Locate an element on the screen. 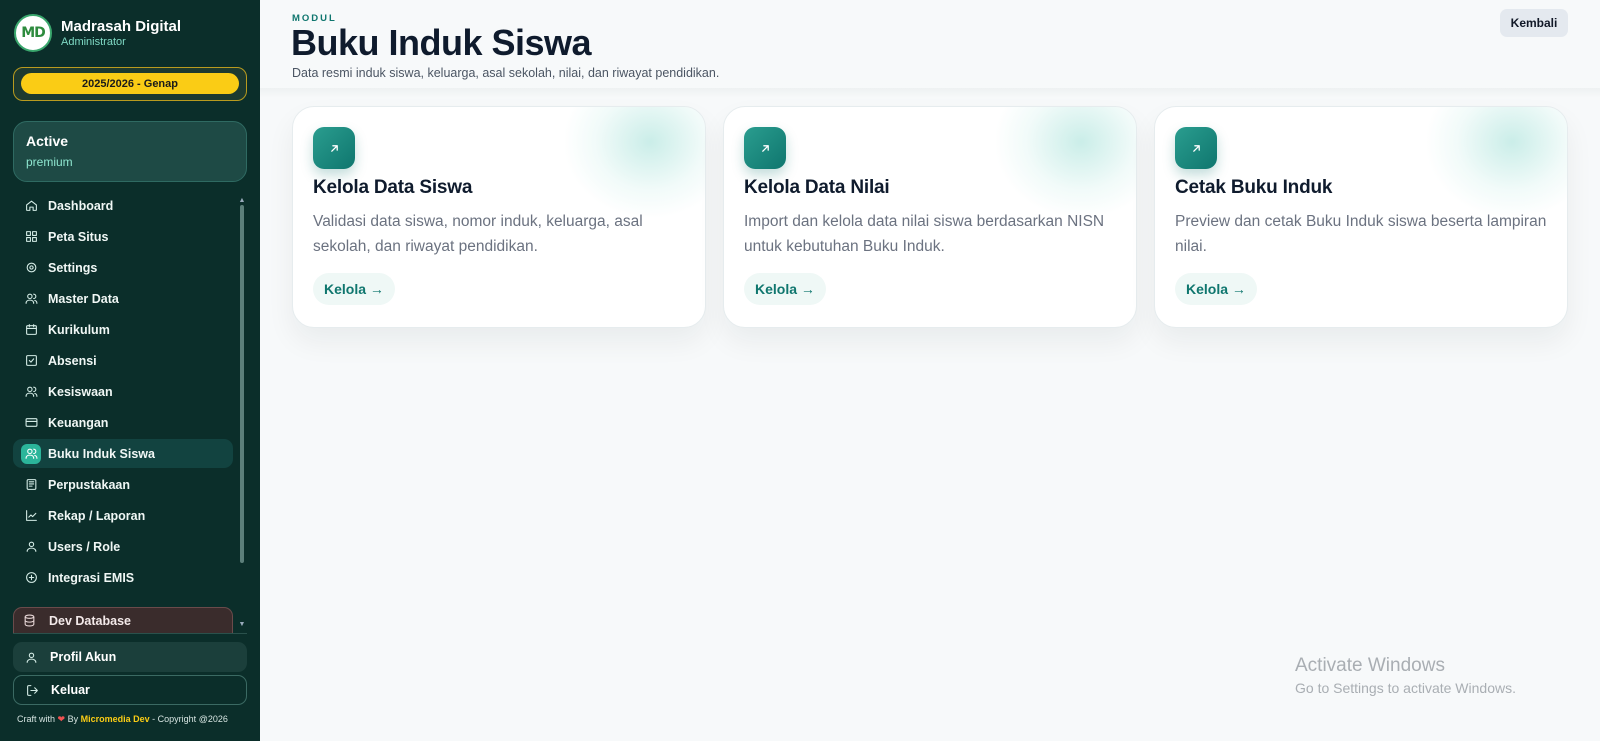  scroll-down-arrow-icon: ▼ is located at coordinates (242, 625).